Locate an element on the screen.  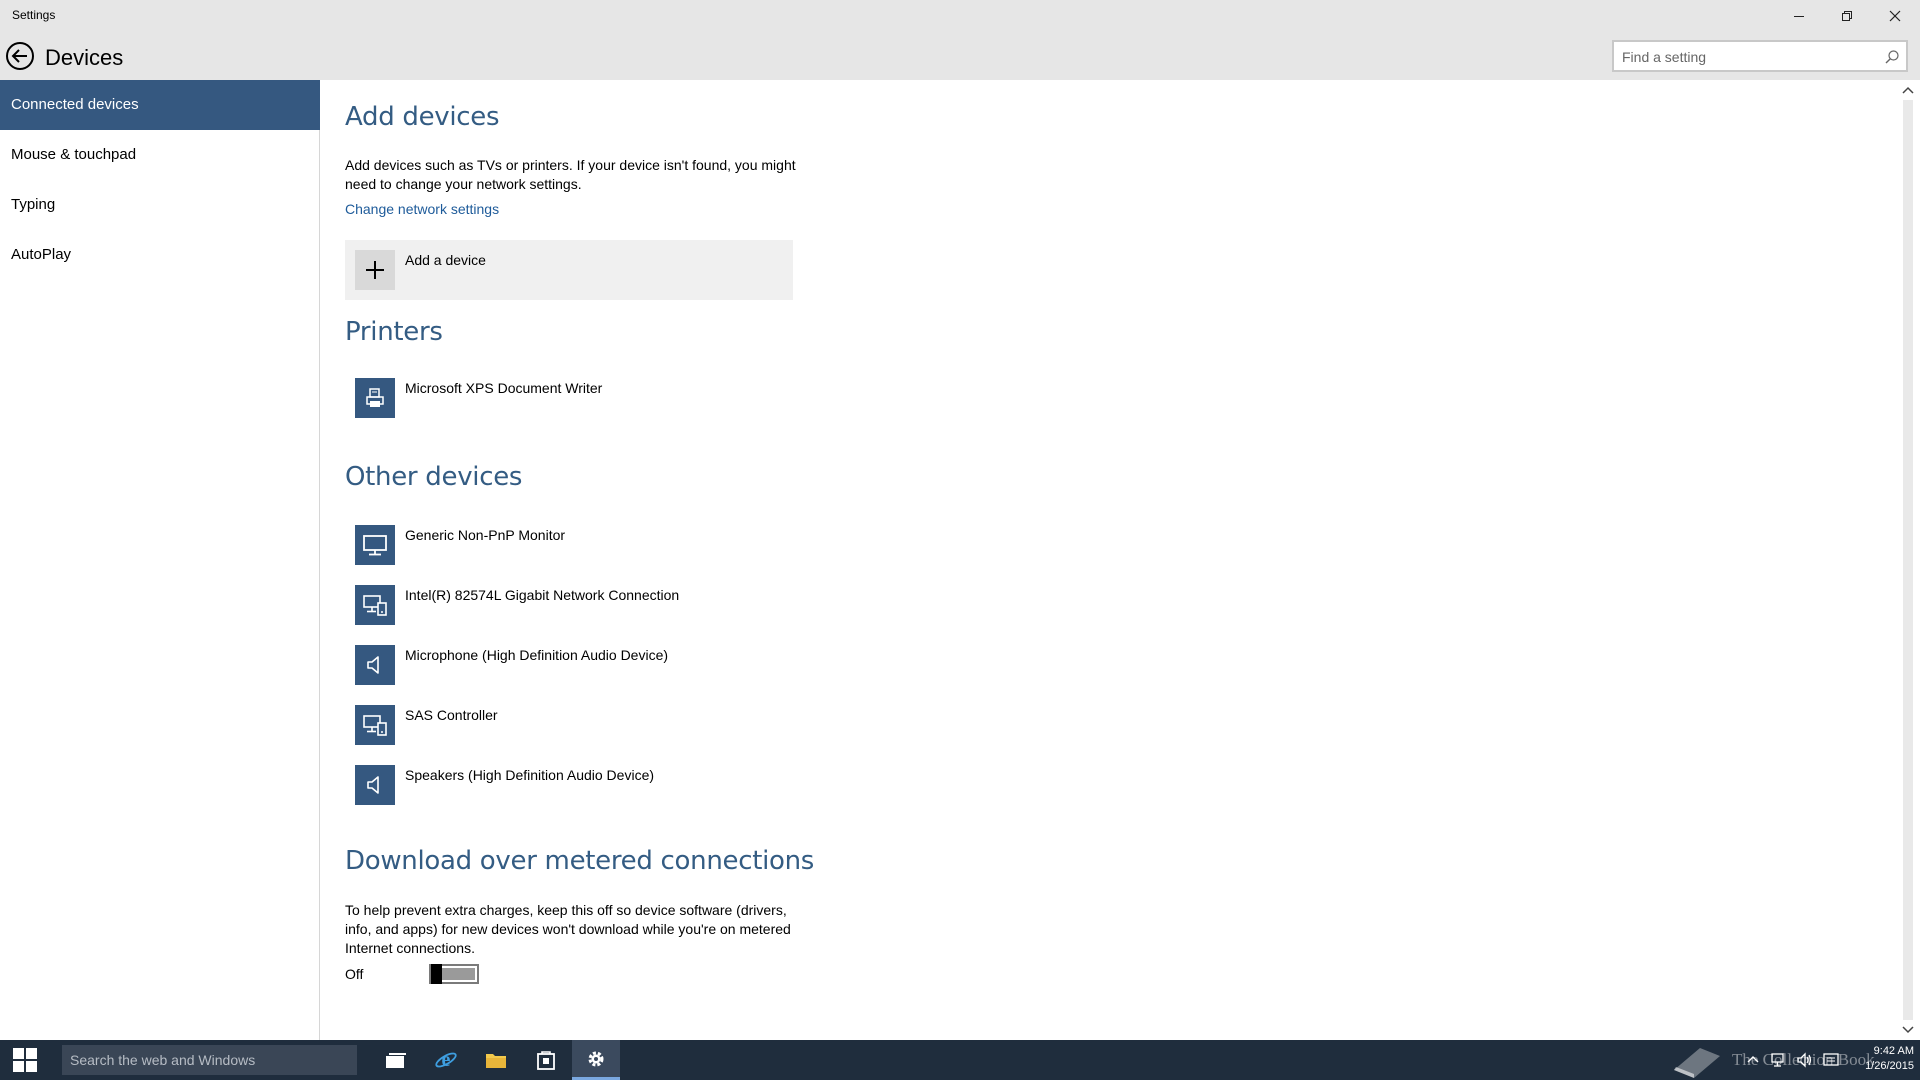
start-button is located at coordinates (25, 1060).